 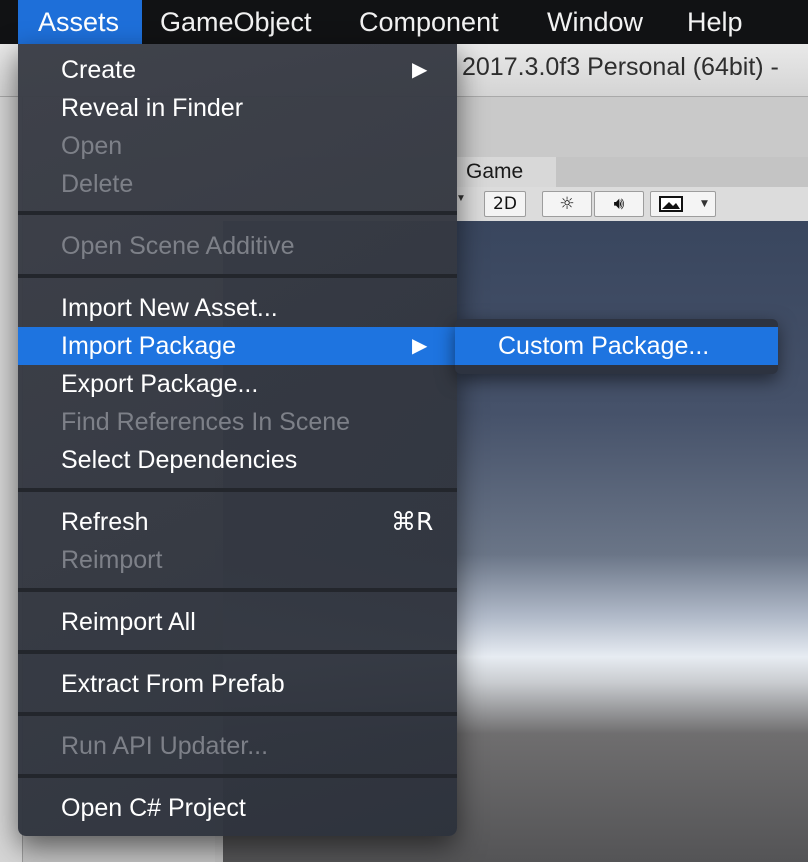 What do you see at coordinates (237, 70) in the screenshot?
I see `menu-item-create: Create ▶` at bounding box center [237, 70].